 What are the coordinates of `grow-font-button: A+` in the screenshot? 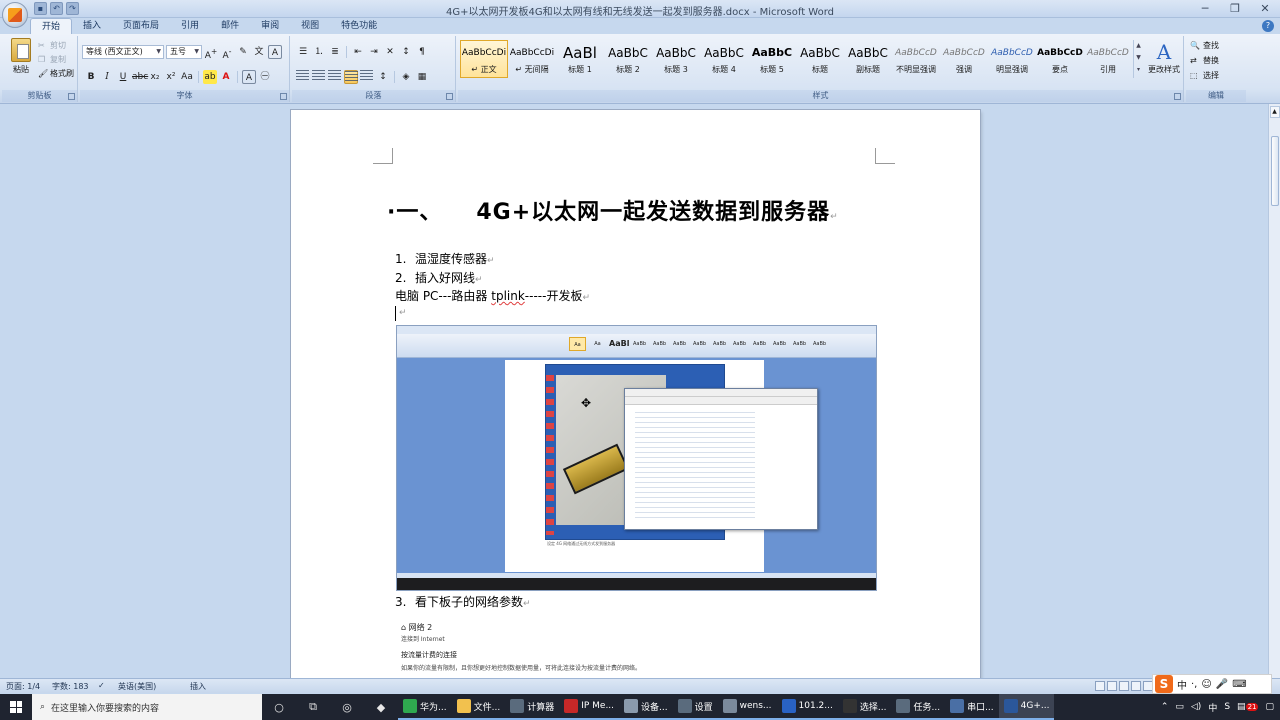 It's located at (211, 53).